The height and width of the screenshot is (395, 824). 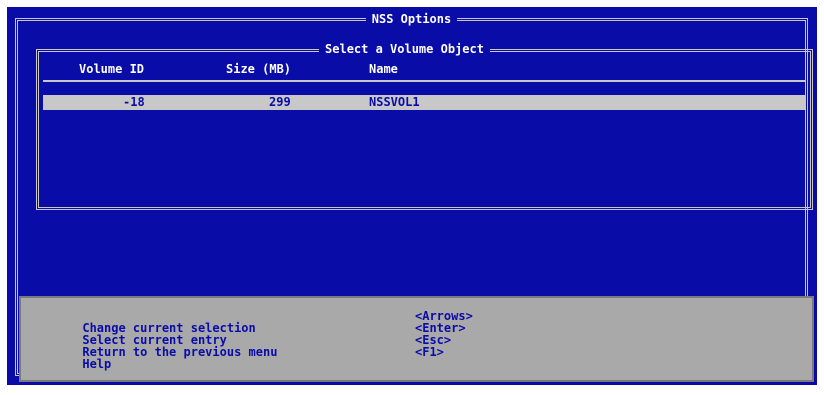 I want to click on window-title: NSS Options, so click(x=411, y=19).